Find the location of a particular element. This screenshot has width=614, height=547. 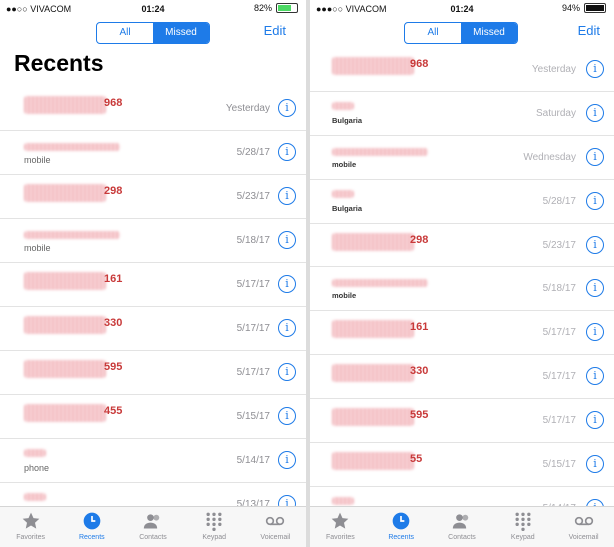

call-row: phone 5/14/17 i is located at coordinates (153, 461).